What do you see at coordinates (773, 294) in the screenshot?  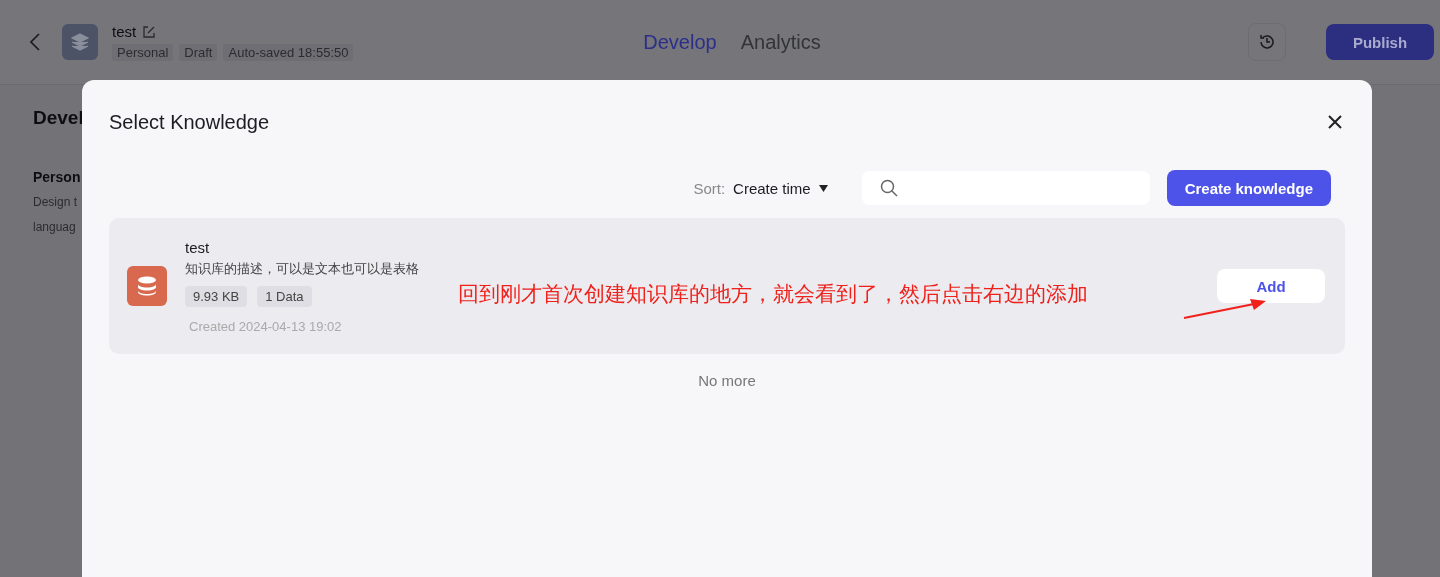 I see `annotation-text: 回到刚才首次创建知识库的地方，就会看到了，然后点击右边的添加` at bounding box center [773, 294].